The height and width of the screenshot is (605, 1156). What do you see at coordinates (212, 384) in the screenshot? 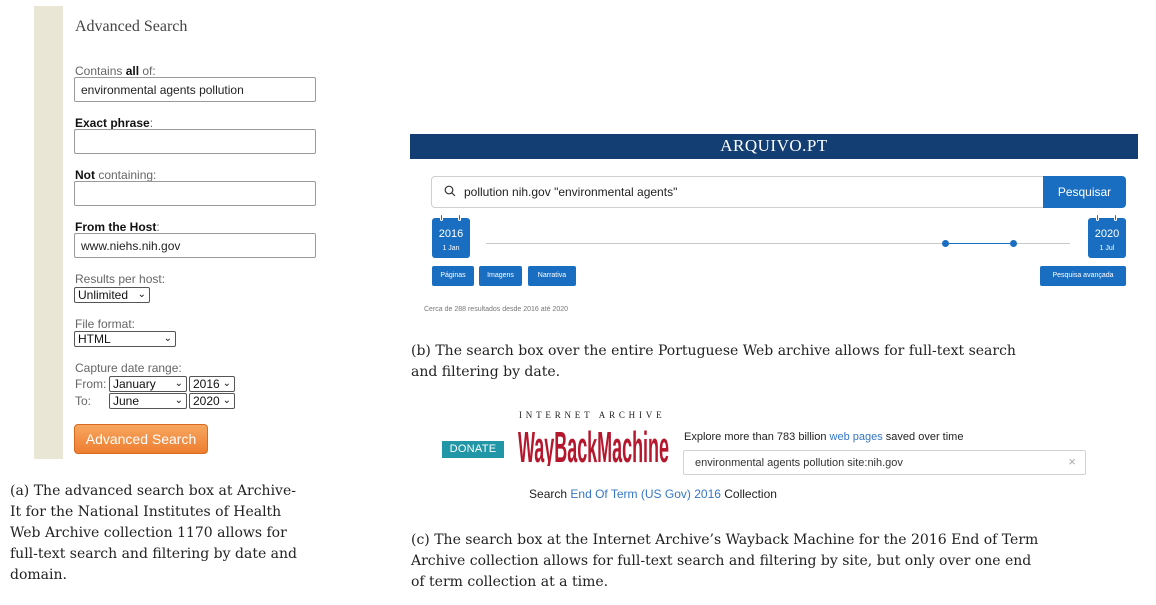
I see `from-year-select: 2016 ⌄` at bounding box center [212, 384].